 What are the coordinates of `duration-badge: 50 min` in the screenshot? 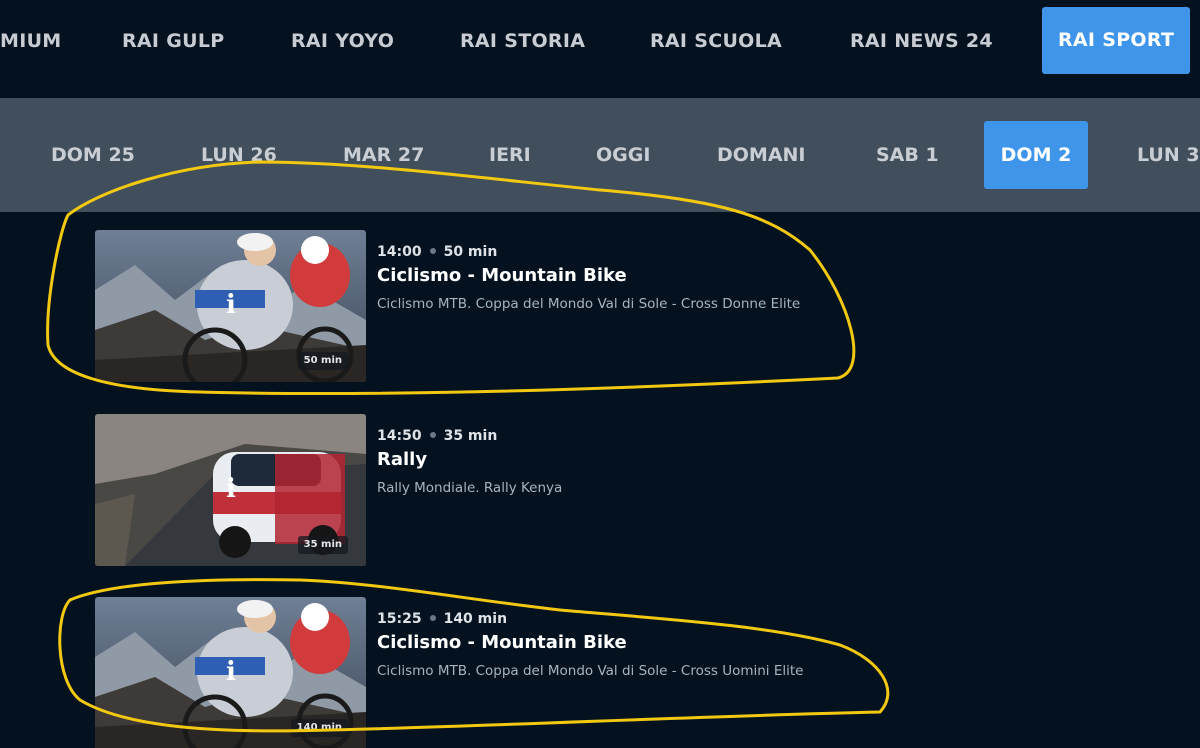 It's located at (322, 361).